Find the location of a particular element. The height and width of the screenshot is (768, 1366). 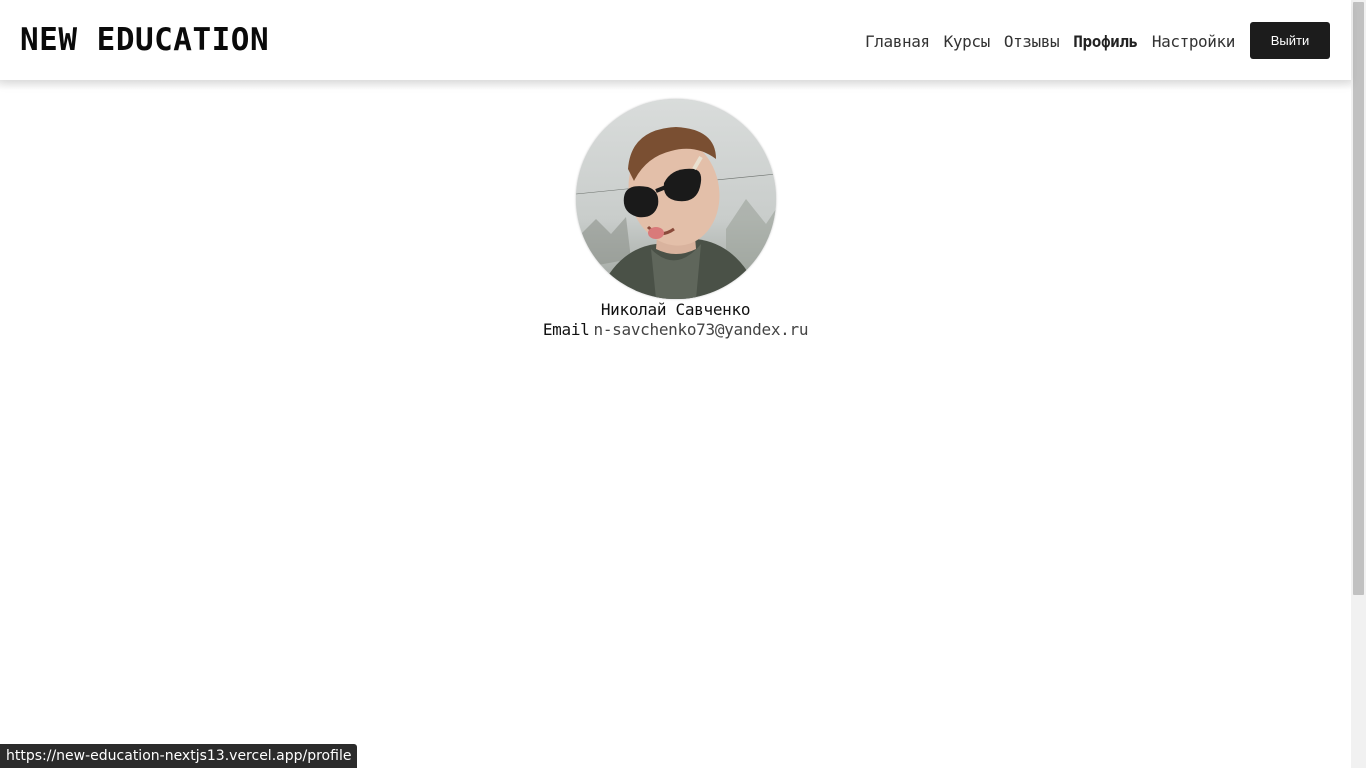

user-photo-icon is located at coordinates (676, 199).